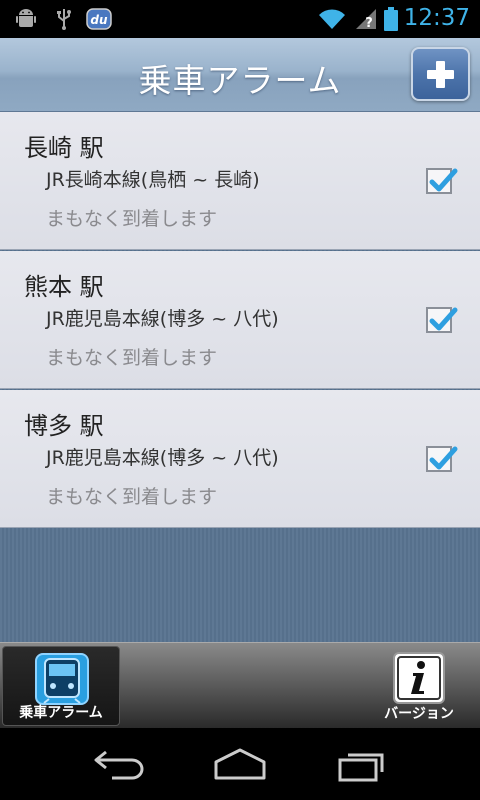 This screenshot has width=480, height=800. What do you see at coordinates (64, 287) in the screenshot?
I see `station-name: 熊本 駅` at bounding box center [64, 287].